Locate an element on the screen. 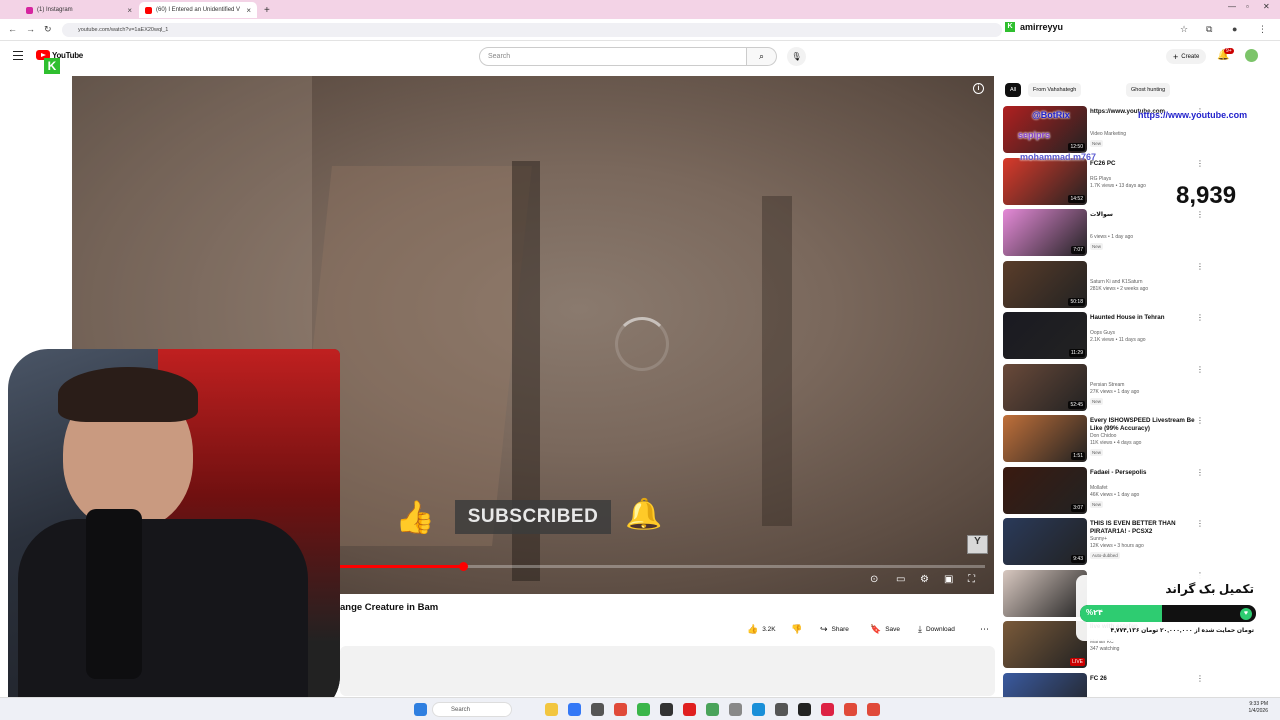  video-thumbnail: 52:45 is located at coordinates (1045, 387).